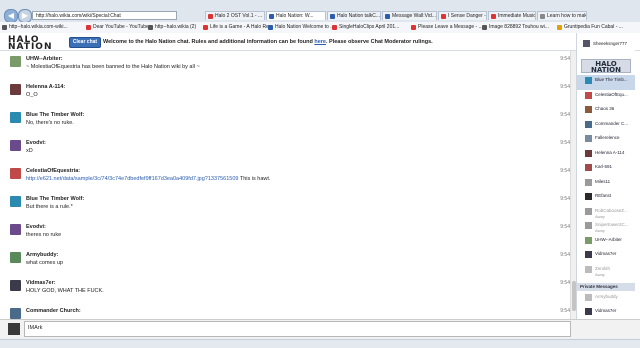 Image resolution: width=640 pixels, height=348 pixels. Describe the element at coordinates (606, 299) in the screenshot. I see `private-message-item: Armybuddy` at that location.